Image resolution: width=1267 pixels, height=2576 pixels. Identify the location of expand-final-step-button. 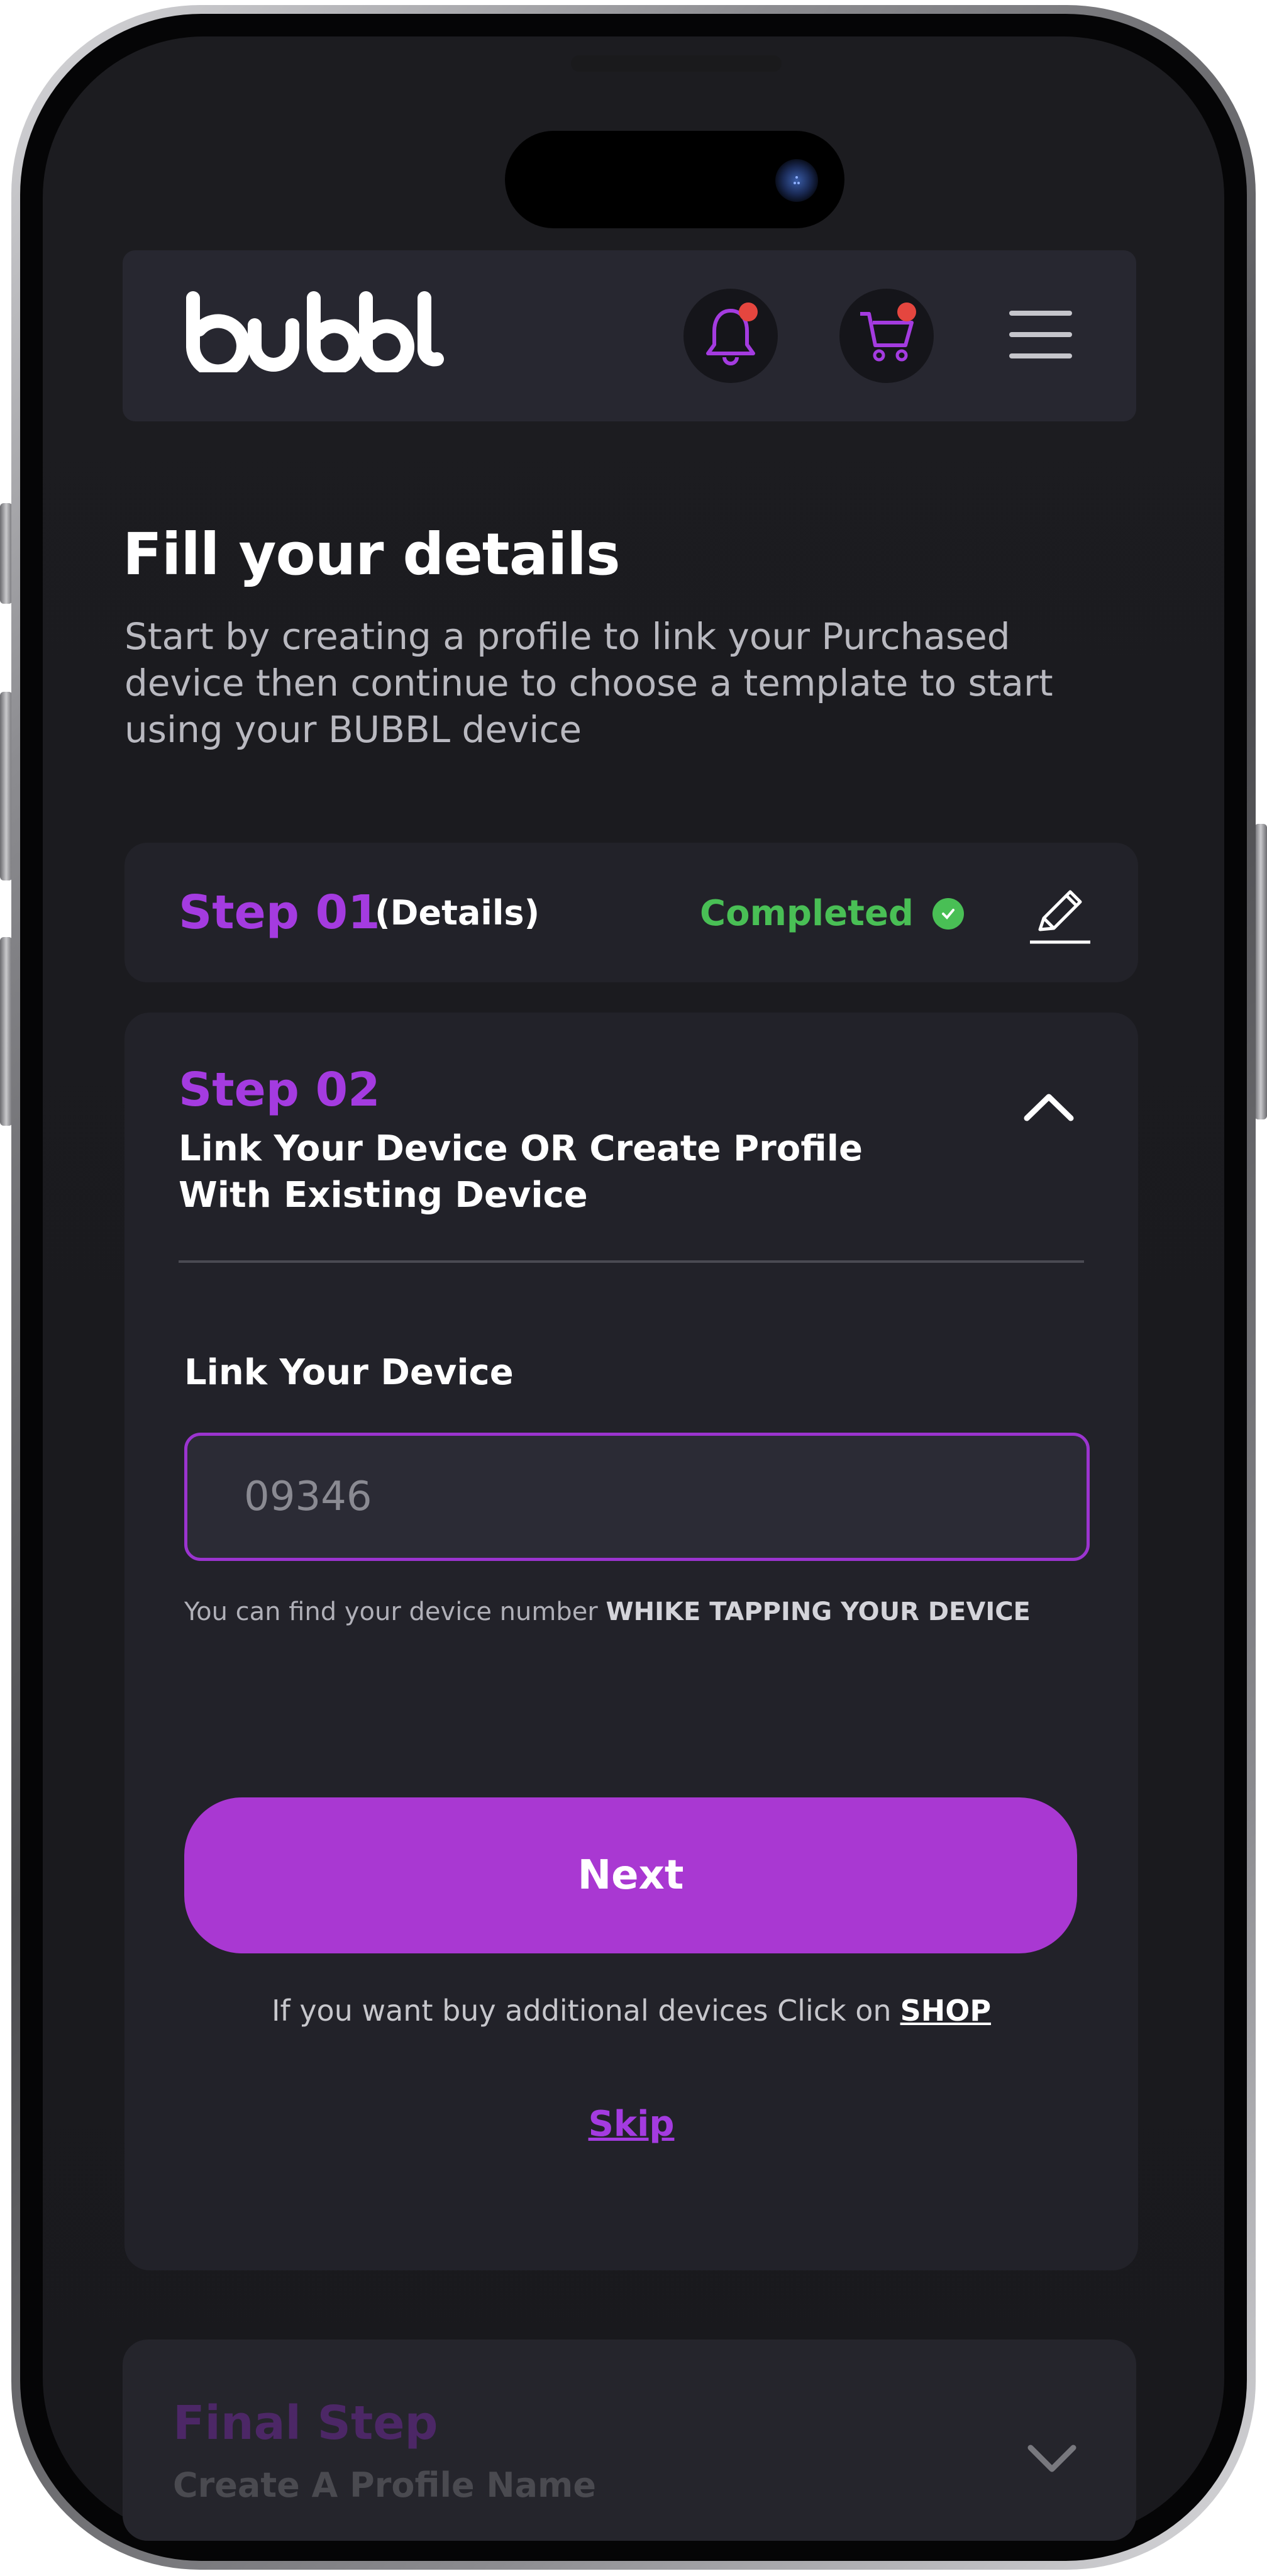
(1052, 2459).